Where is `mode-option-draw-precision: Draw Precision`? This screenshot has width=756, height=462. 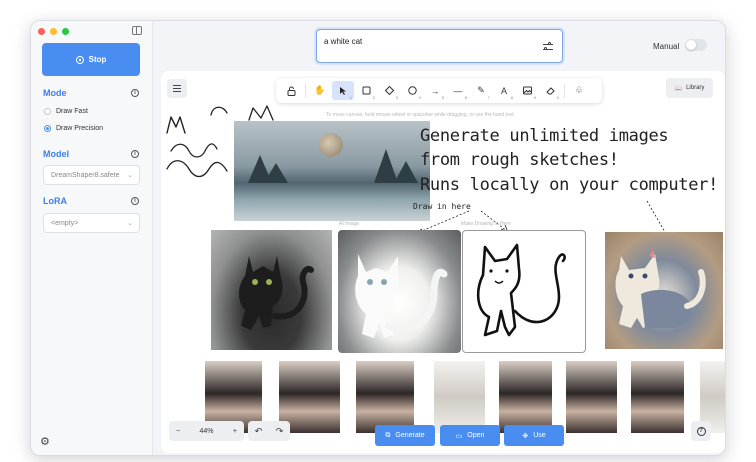
mode-option-draw-precision: Draw Precision is located at coordinates (73, 128).